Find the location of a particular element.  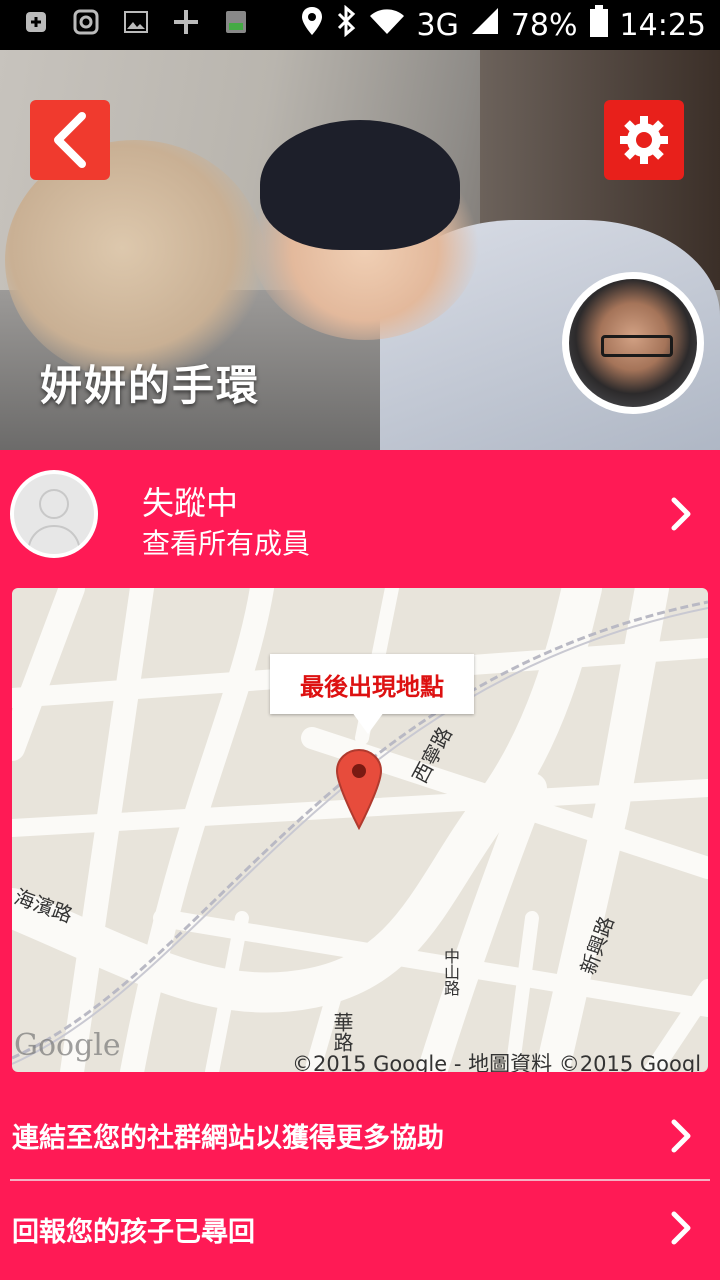

member-avatar is located at coordinates (54, 514).